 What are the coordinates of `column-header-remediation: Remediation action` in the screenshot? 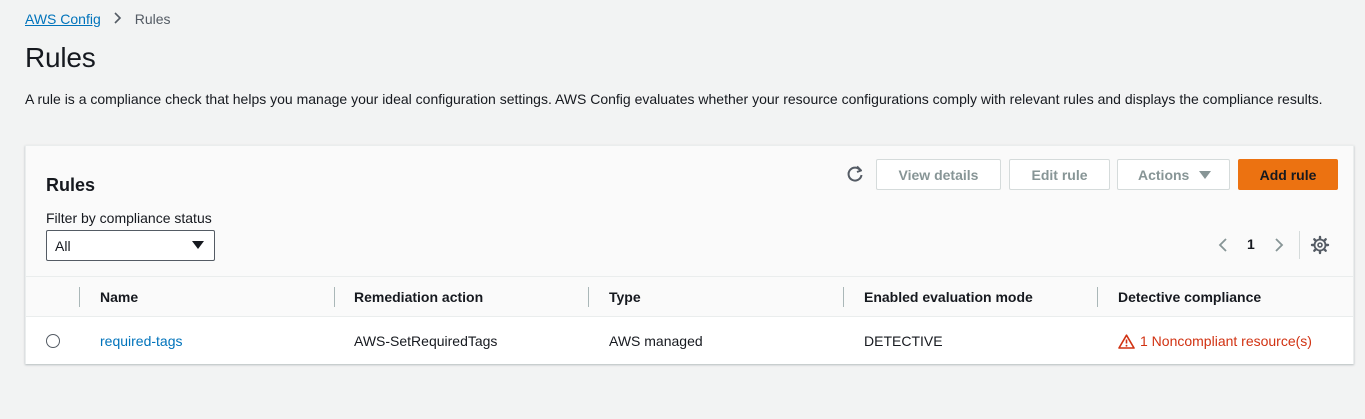 It's located at (418, 297).